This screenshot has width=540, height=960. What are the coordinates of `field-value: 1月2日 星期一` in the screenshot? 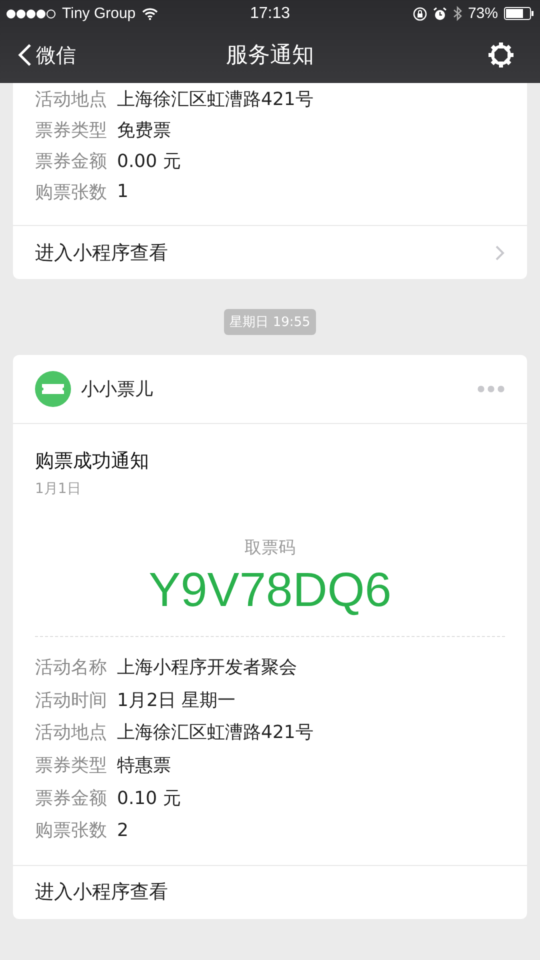 It's located at (176, 700).